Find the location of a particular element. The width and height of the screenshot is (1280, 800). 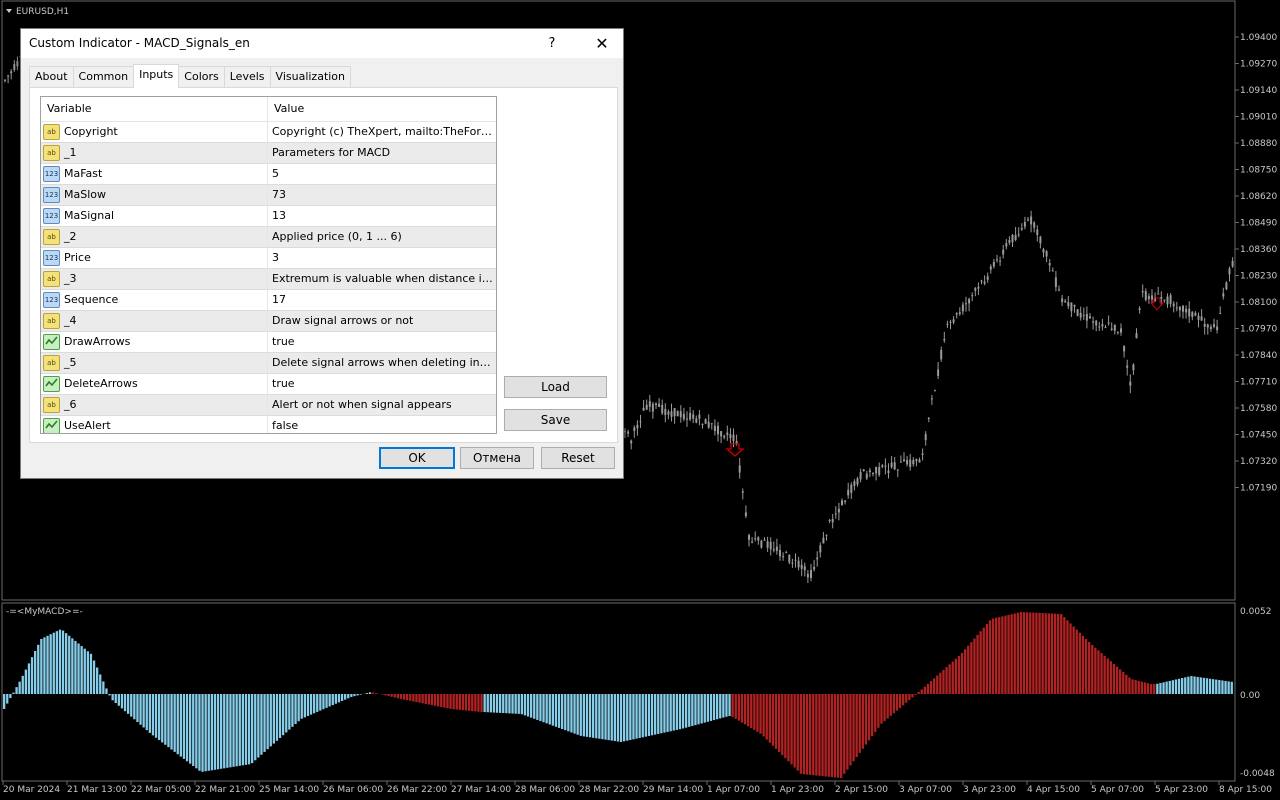

input-row-u6: ab _6 Alert or not when signal appears is located at coordinates (268, 405).